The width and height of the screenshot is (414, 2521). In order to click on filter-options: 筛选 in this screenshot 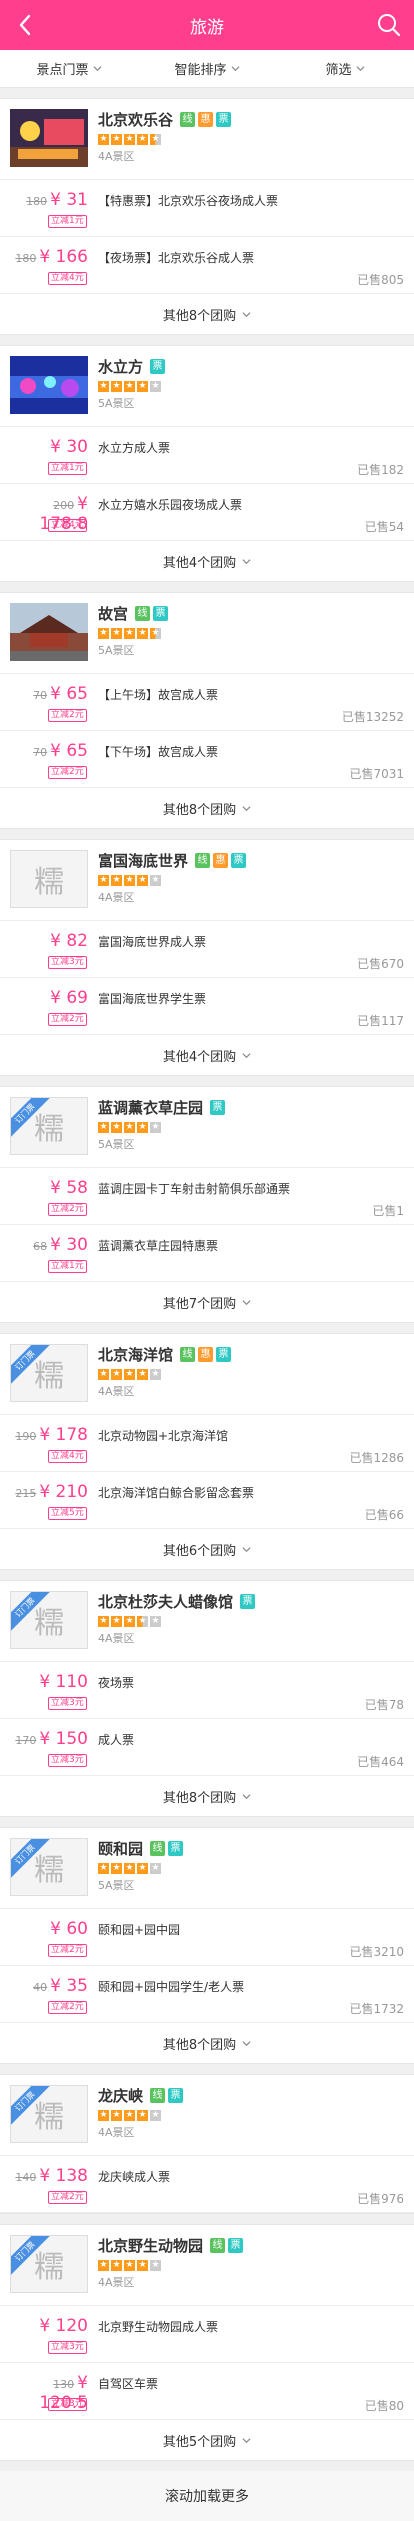, I will do `click(345, 68)`.